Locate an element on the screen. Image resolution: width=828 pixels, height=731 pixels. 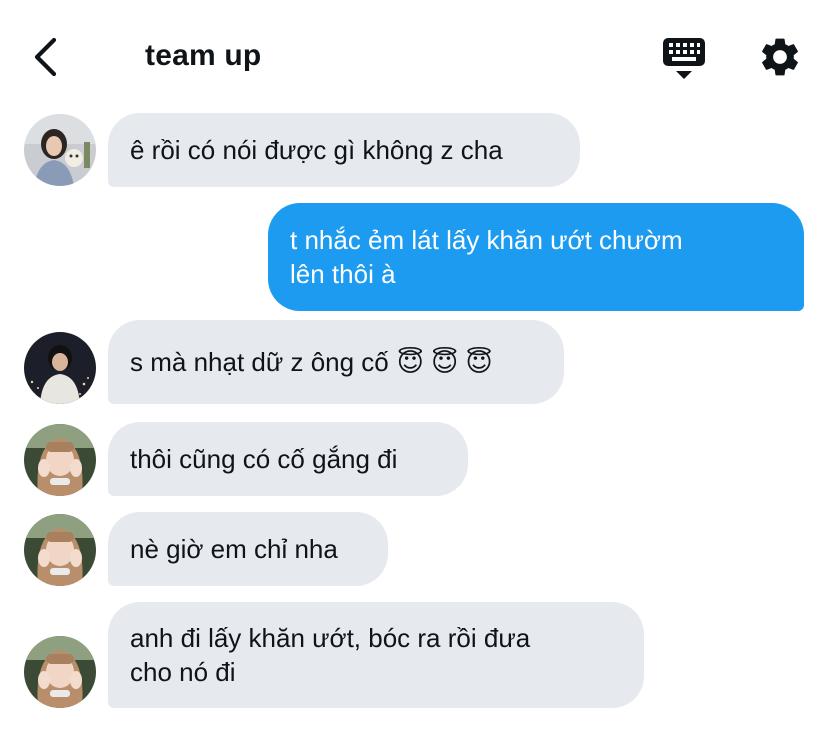
message-text-line-2: cho nó đi is located at coordinates (183, 672).